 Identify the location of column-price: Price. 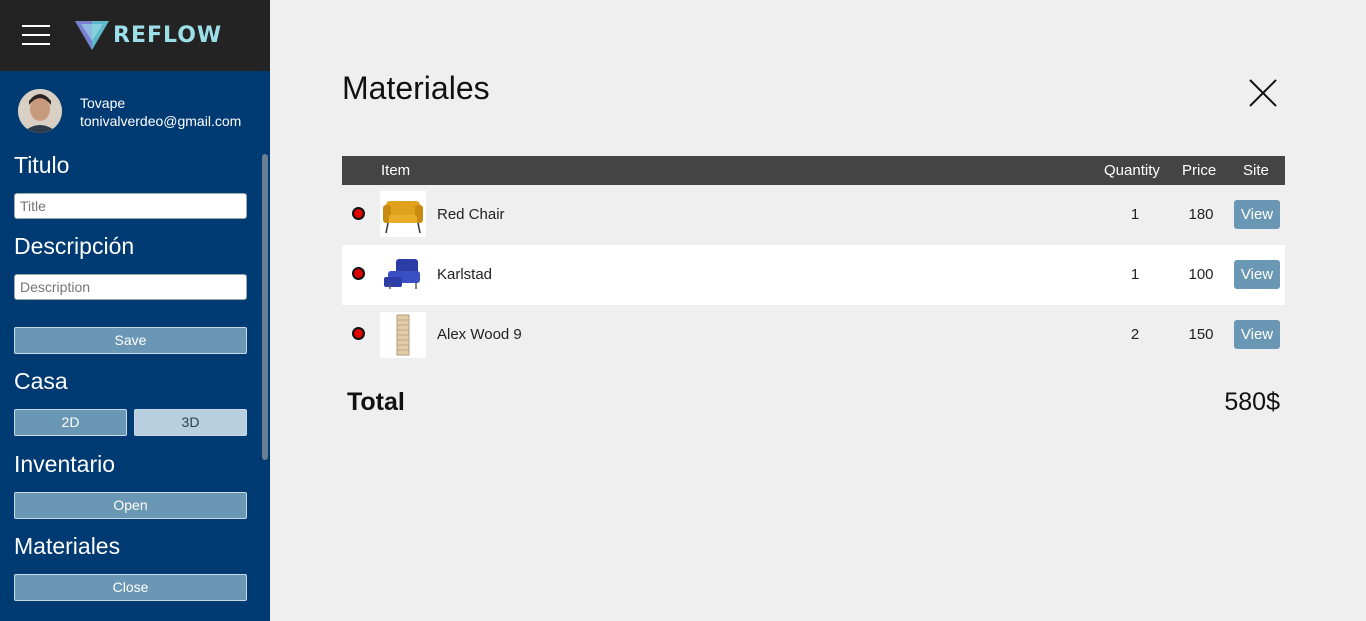
(1199, 170).